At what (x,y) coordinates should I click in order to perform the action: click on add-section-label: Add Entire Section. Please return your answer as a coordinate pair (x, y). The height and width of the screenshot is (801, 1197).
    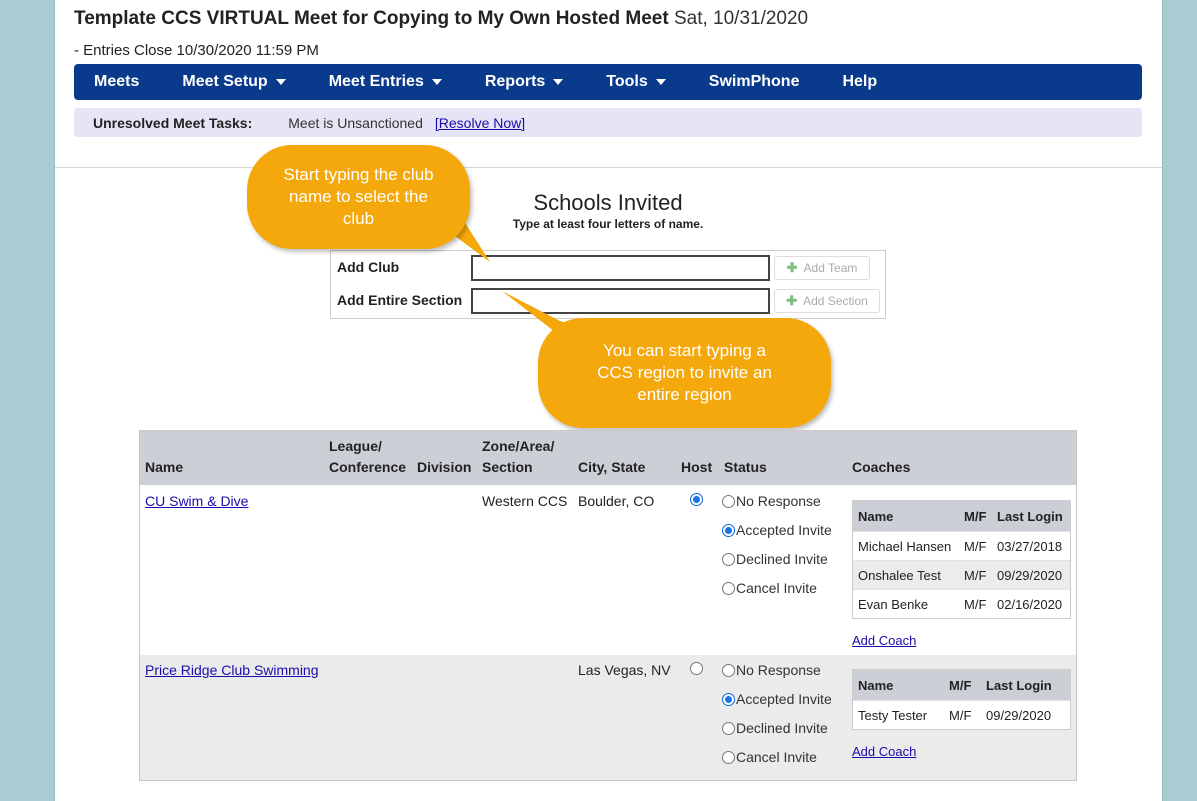
    Looking at the image, I should click on (400, 300).